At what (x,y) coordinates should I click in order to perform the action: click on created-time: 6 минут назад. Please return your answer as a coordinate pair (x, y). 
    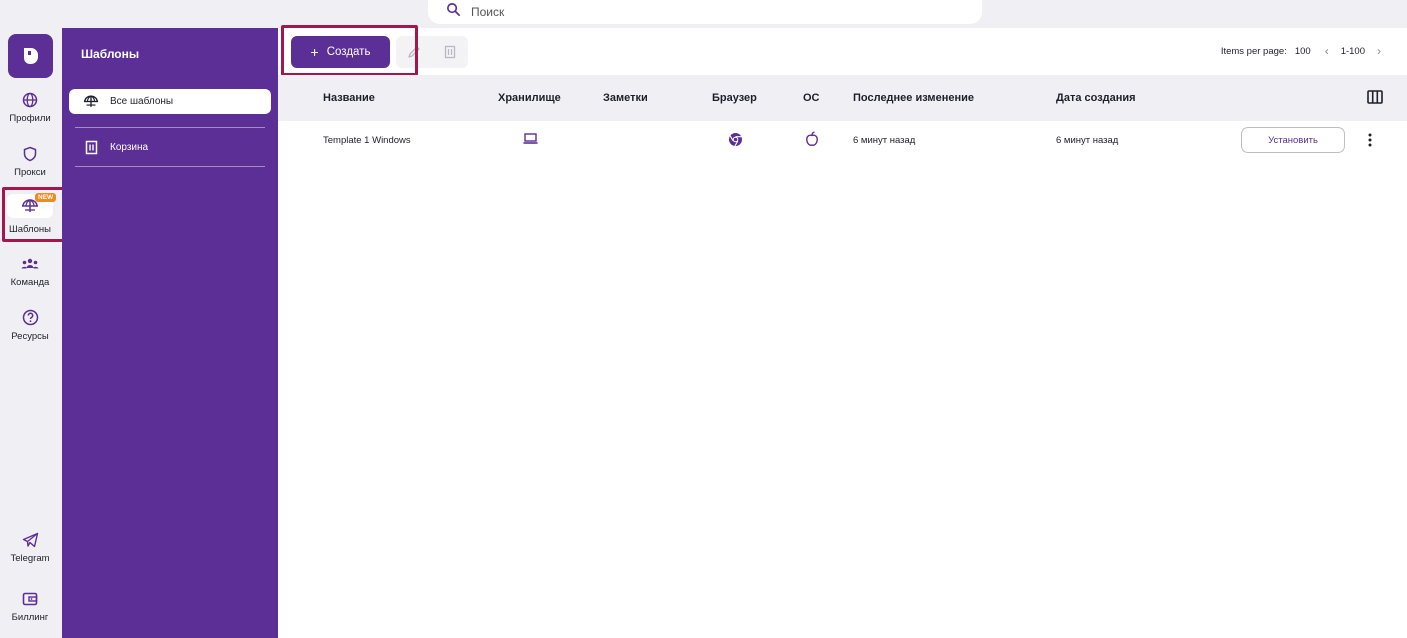
    Looking at the image, I should click on (1087, 140).